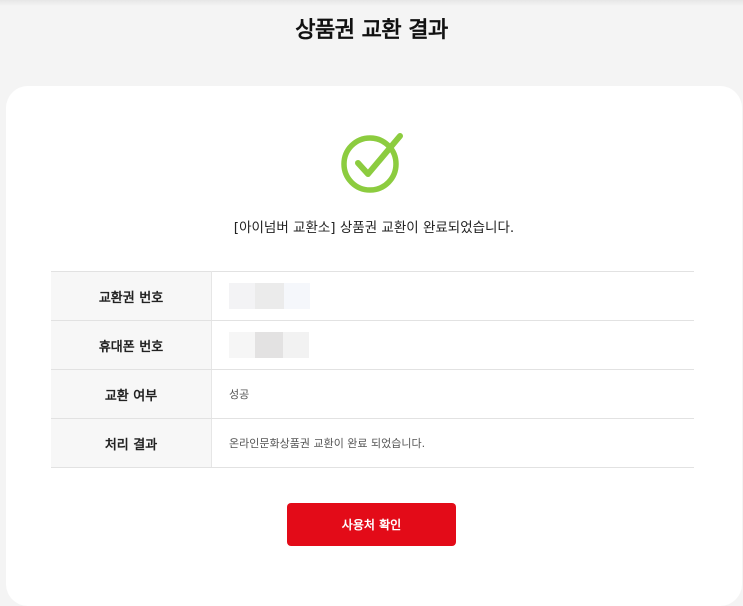 The height and width of the screenshot is (606, 743). I want to click on masked-voucher-number, so click(461, 296).